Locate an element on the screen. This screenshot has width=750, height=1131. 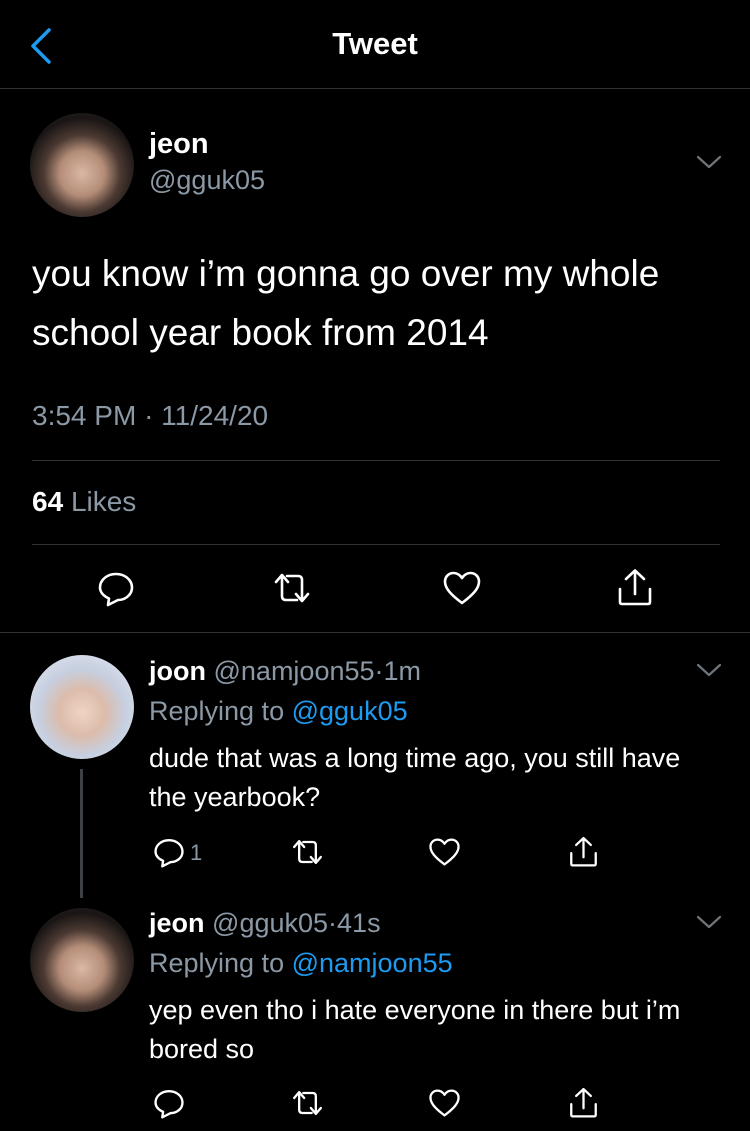
page-title: Tweet is located at coordinates (375, 43).